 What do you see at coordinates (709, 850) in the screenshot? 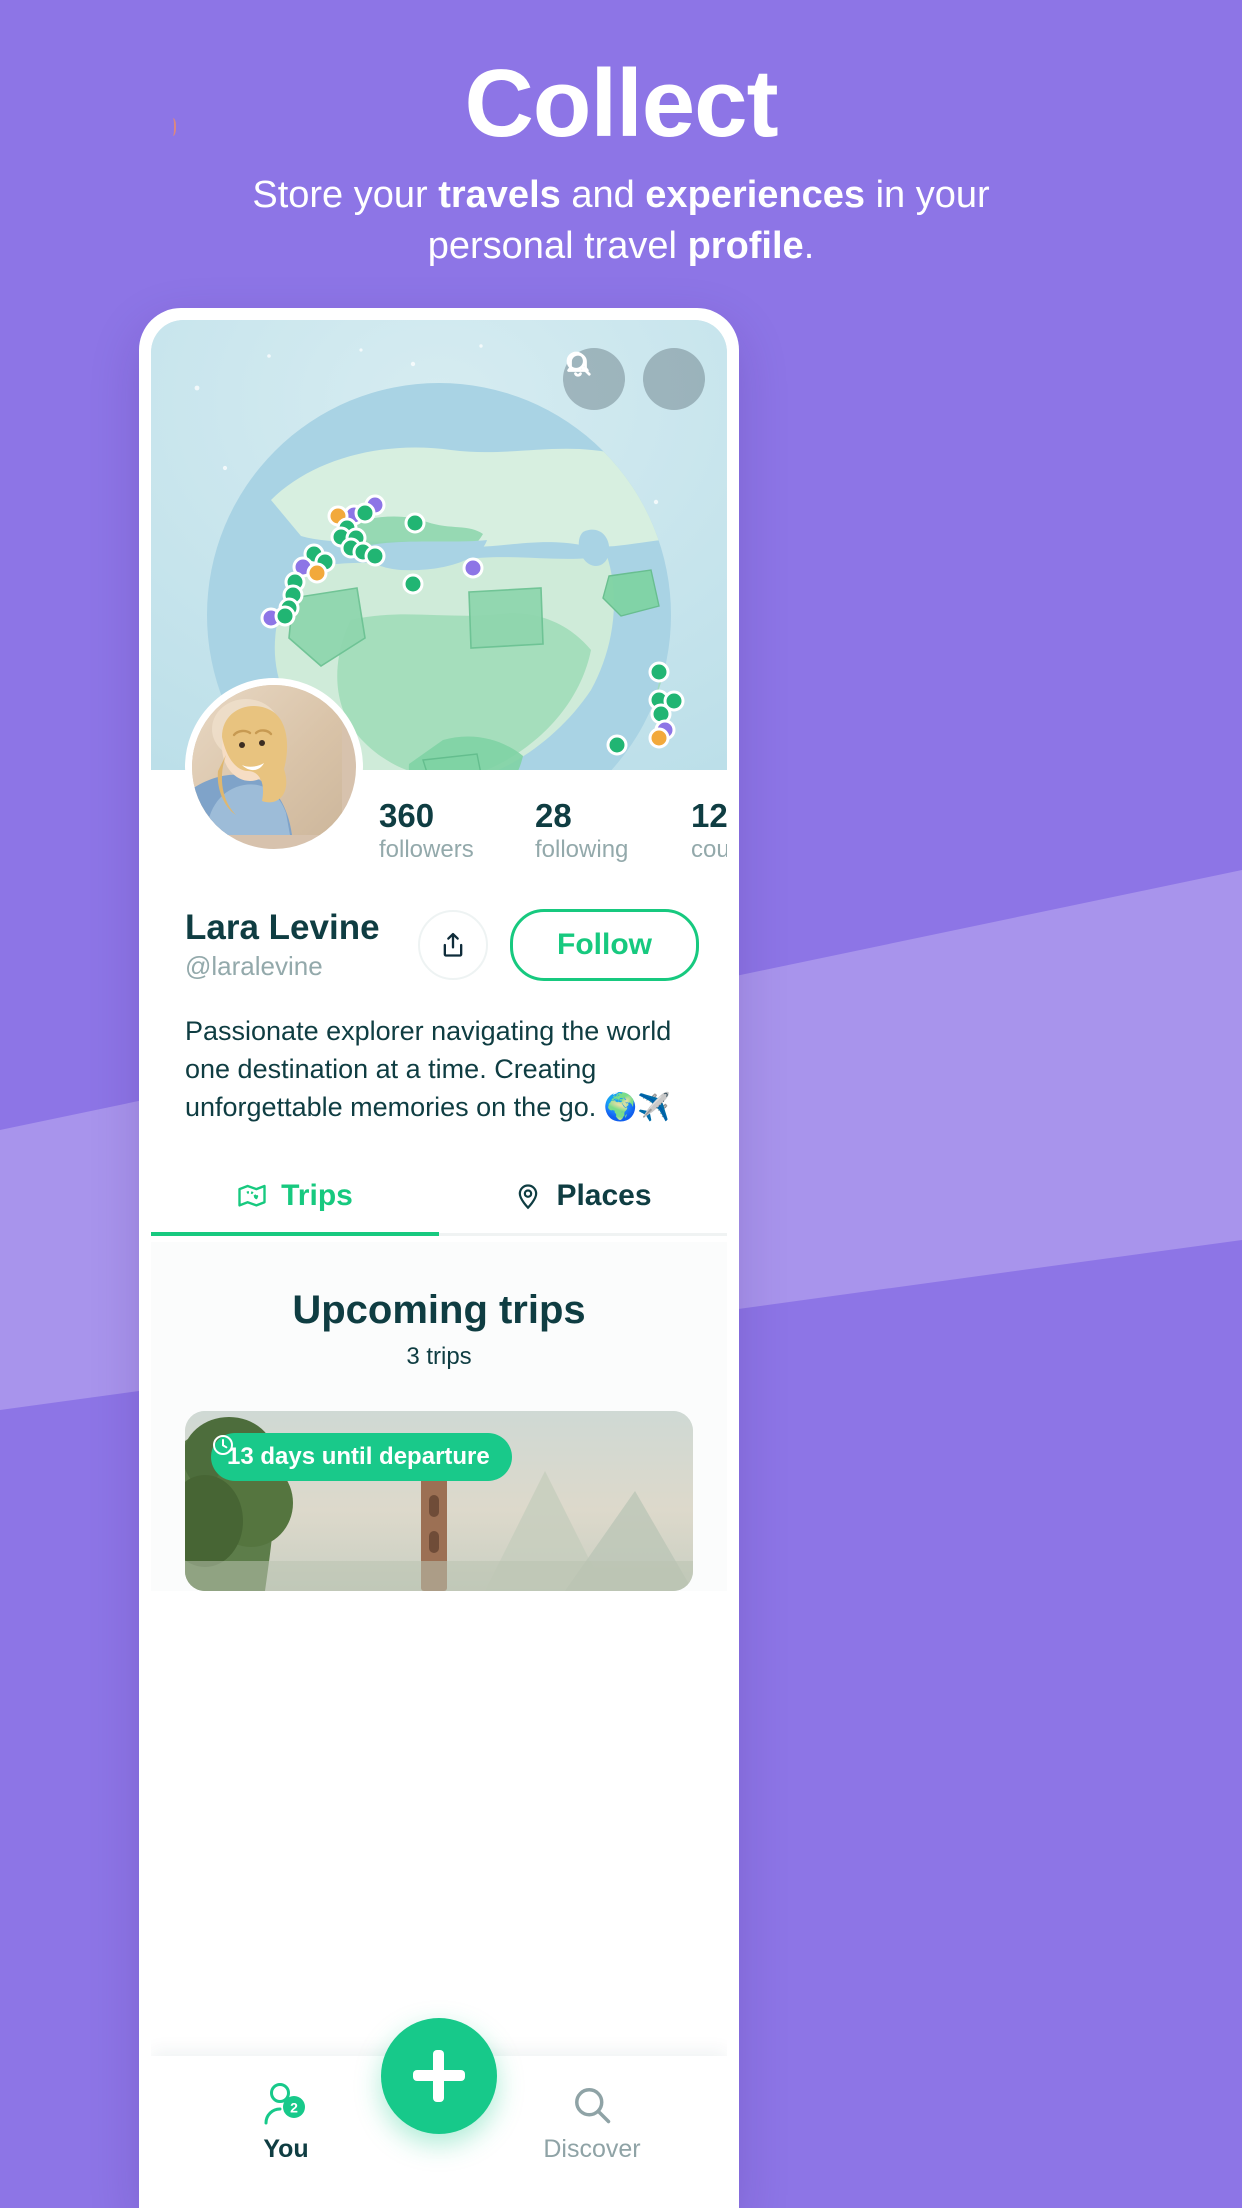
I see `stat-label: countries` at bounding box center [709, 850].